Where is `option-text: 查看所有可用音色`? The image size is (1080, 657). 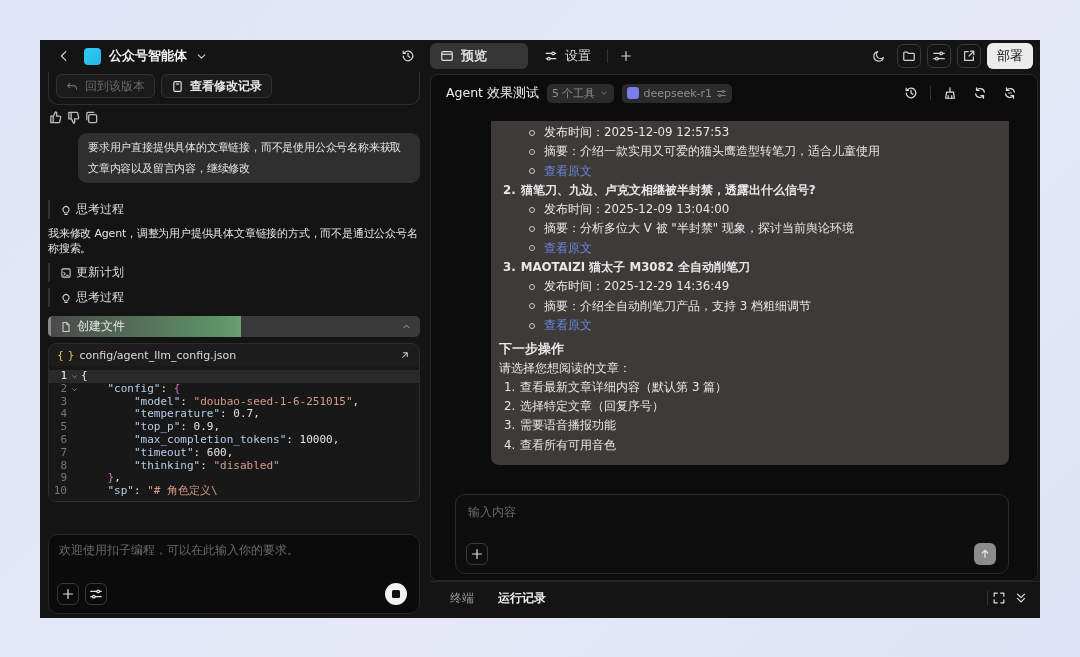 option-text: 查看所有可用音色 is located at coordinates (568, 445).